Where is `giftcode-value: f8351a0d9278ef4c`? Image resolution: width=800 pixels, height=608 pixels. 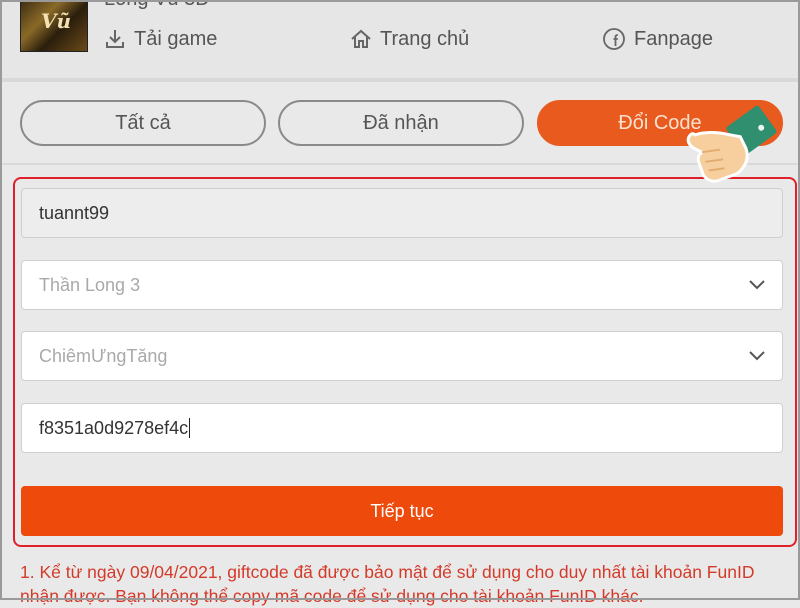 giftcode-value: f8351a0d9278ef4c is located at coordinates (114, 427).